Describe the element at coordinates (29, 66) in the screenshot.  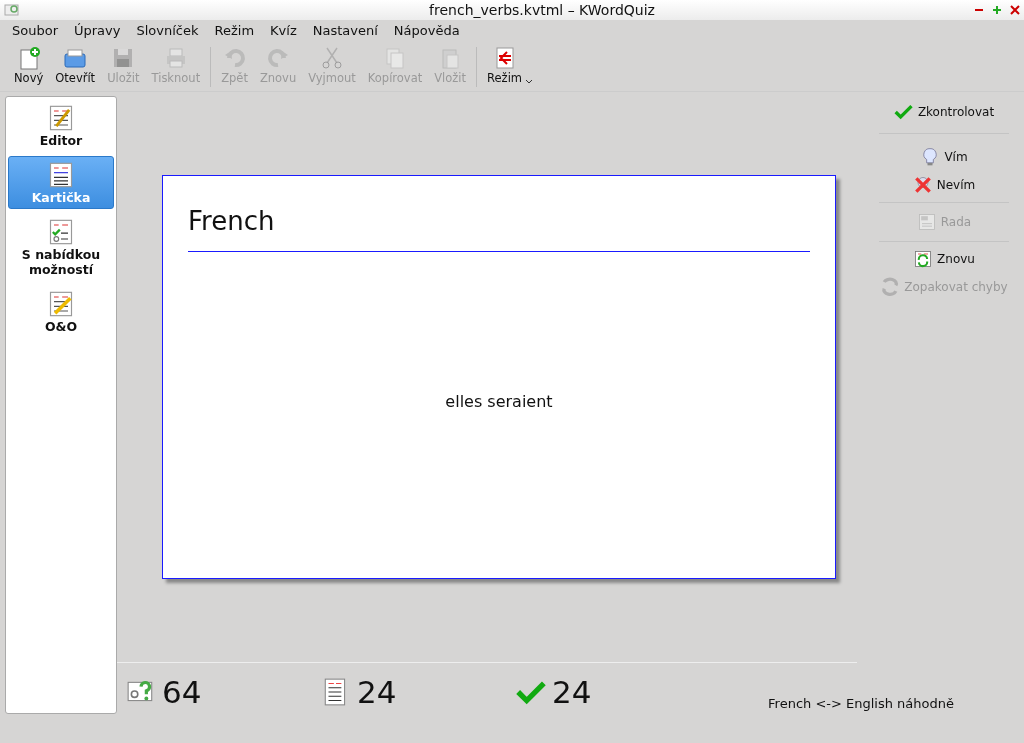
I see `toolbar-button: Nový` at that location.